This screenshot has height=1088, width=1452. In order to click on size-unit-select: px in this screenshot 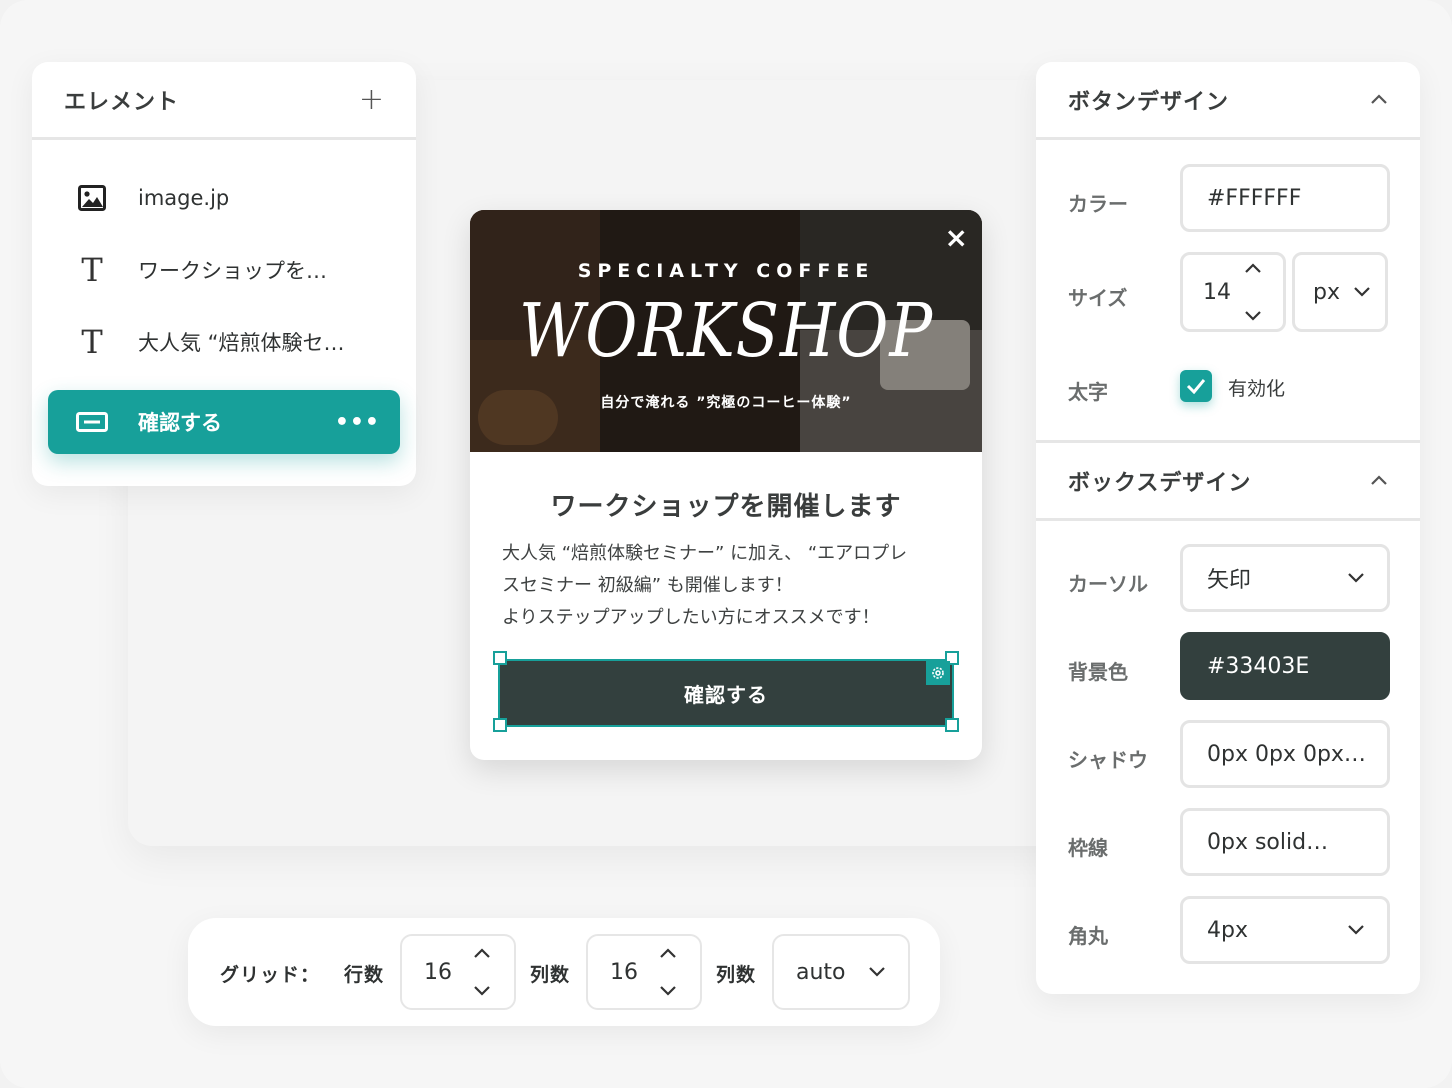, I will do `click(1340, 292)`.